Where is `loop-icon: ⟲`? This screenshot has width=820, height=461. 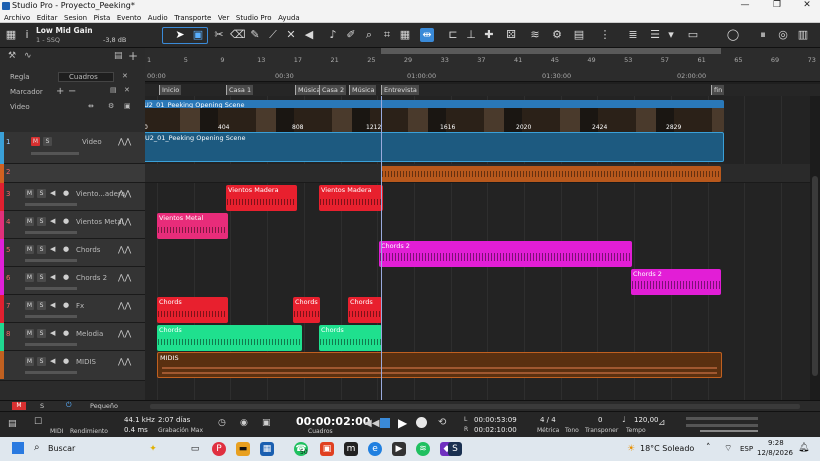
loop-icon: ⟲ is located at coordinates (442, 422).